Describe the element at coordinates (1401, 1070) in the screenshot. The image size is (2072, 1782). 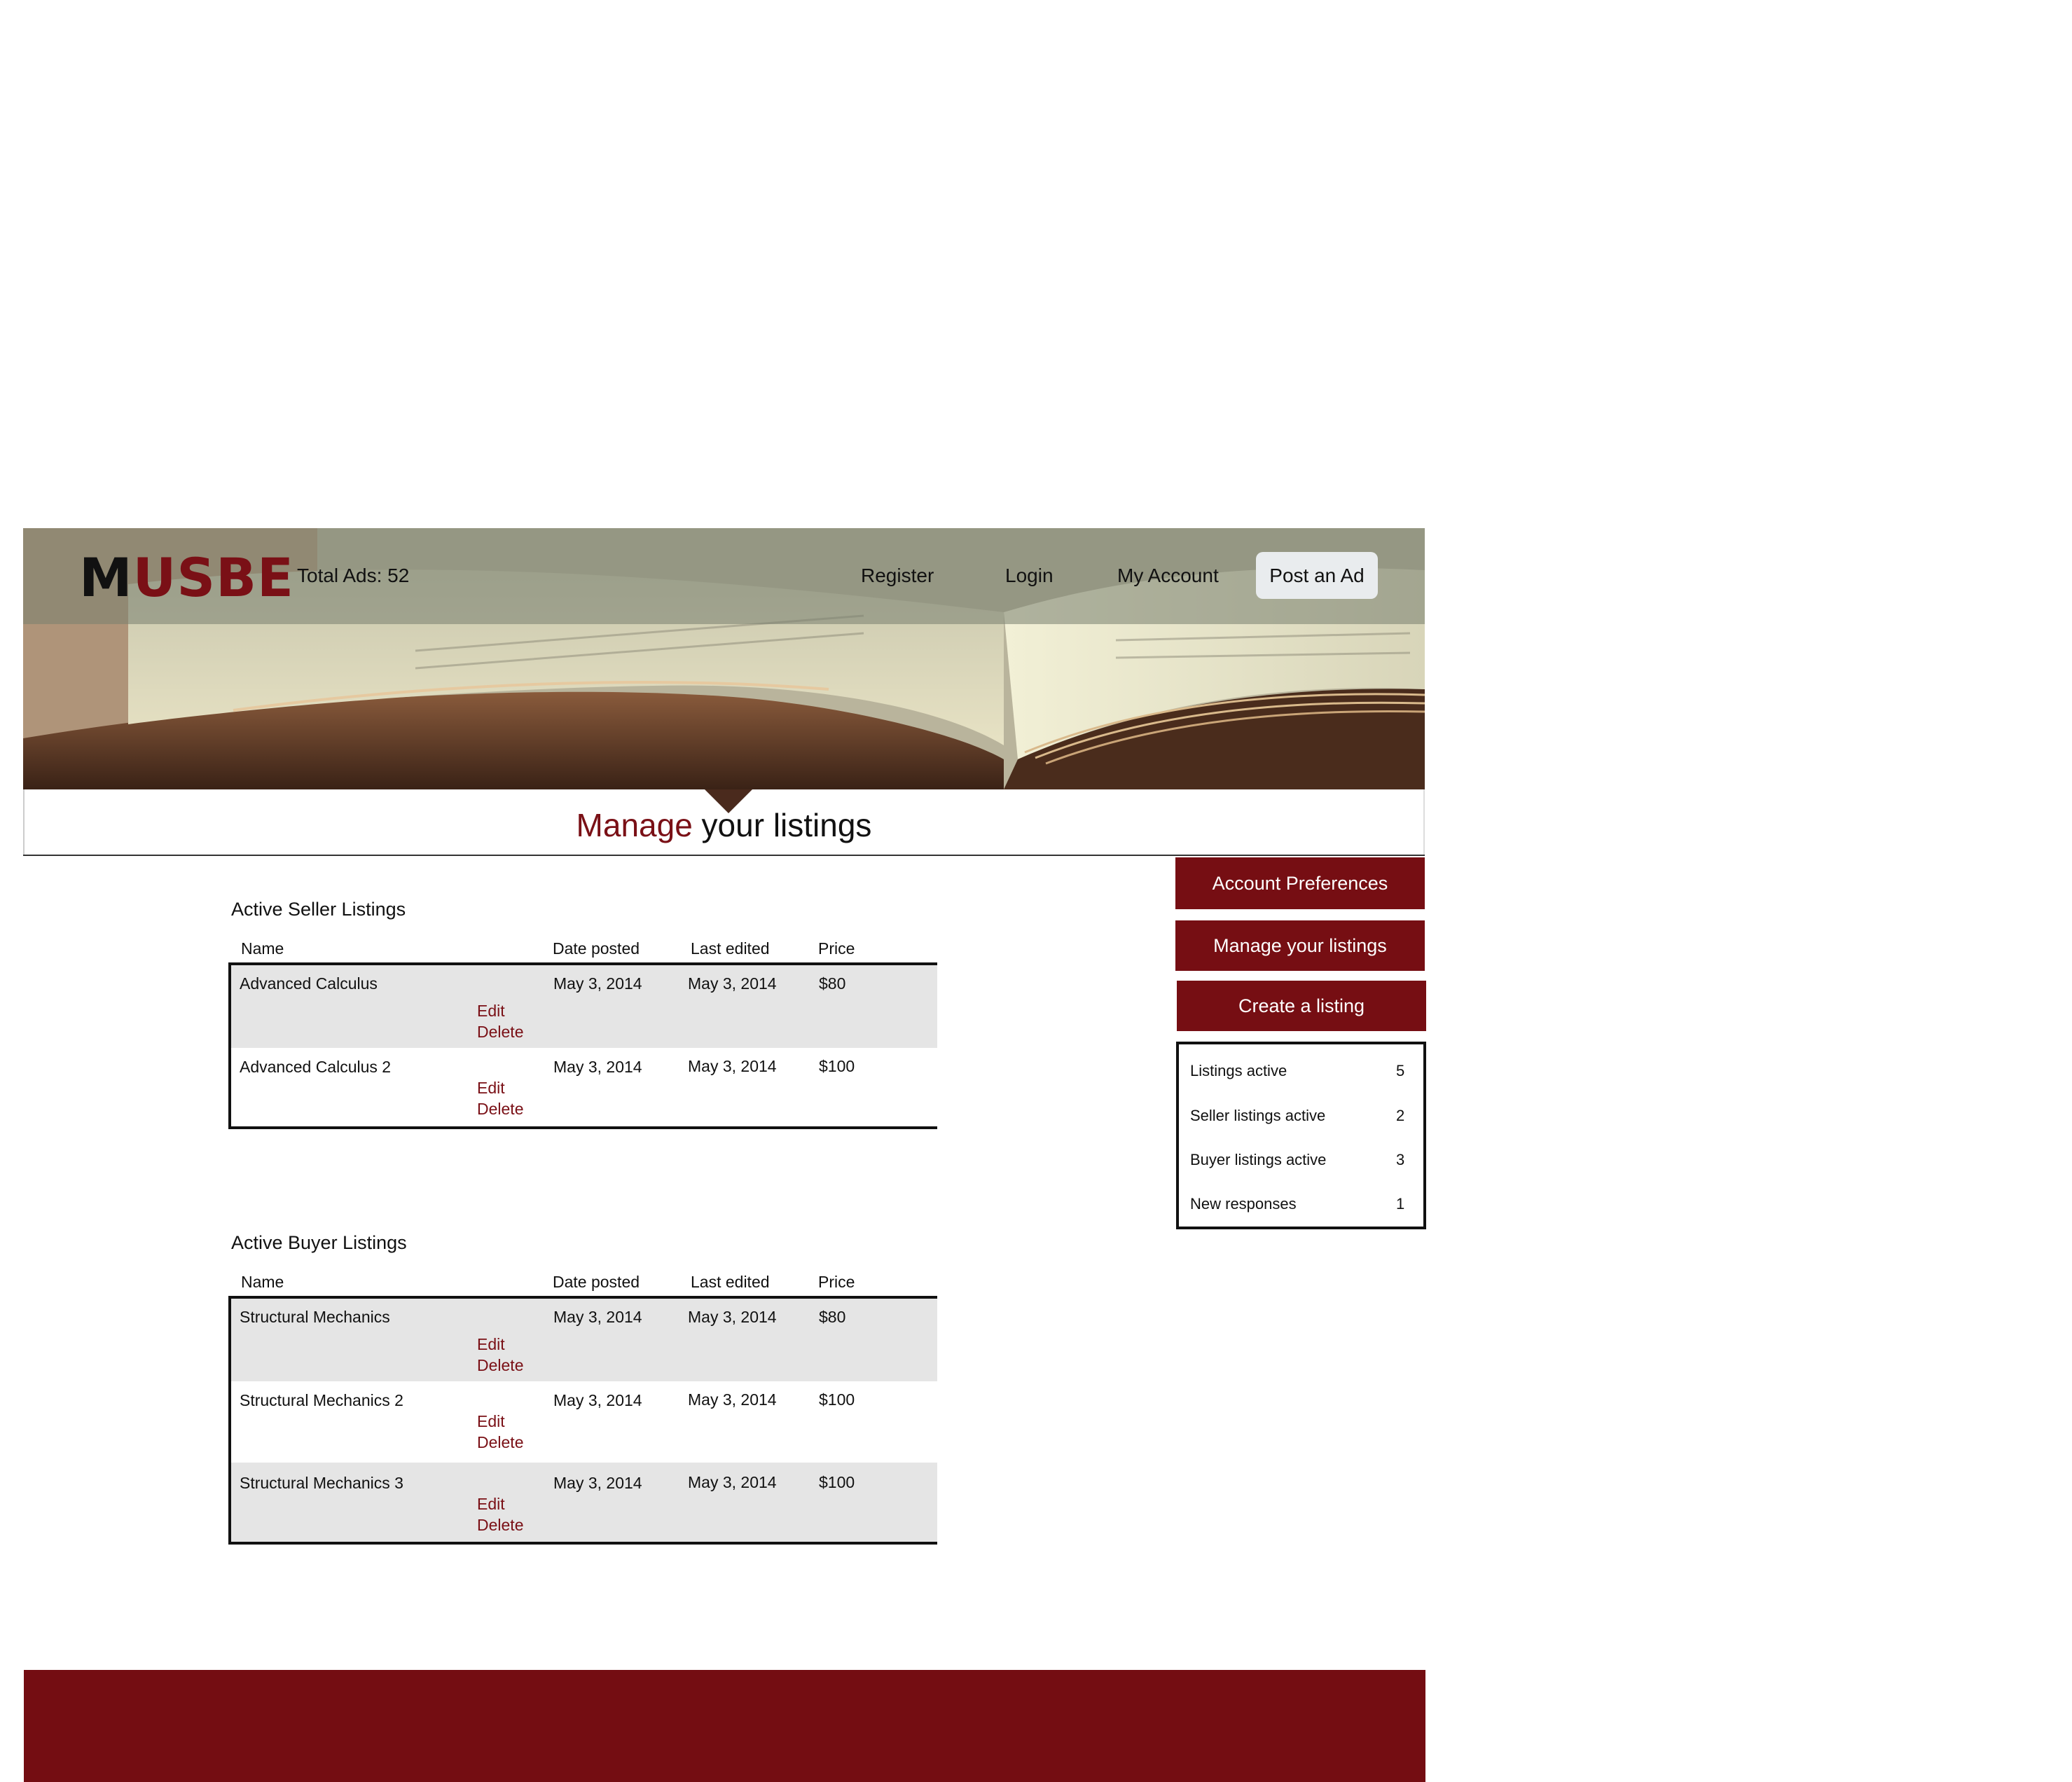
I see `stat-value: 5` at that location.